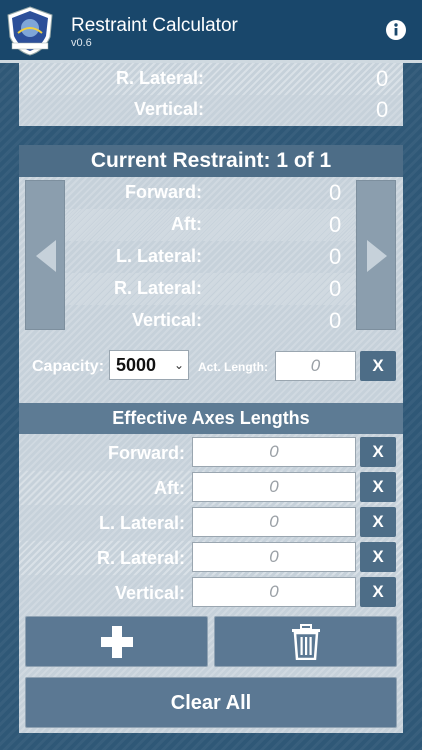  I want to click on plus-icon, so click(117, 642).